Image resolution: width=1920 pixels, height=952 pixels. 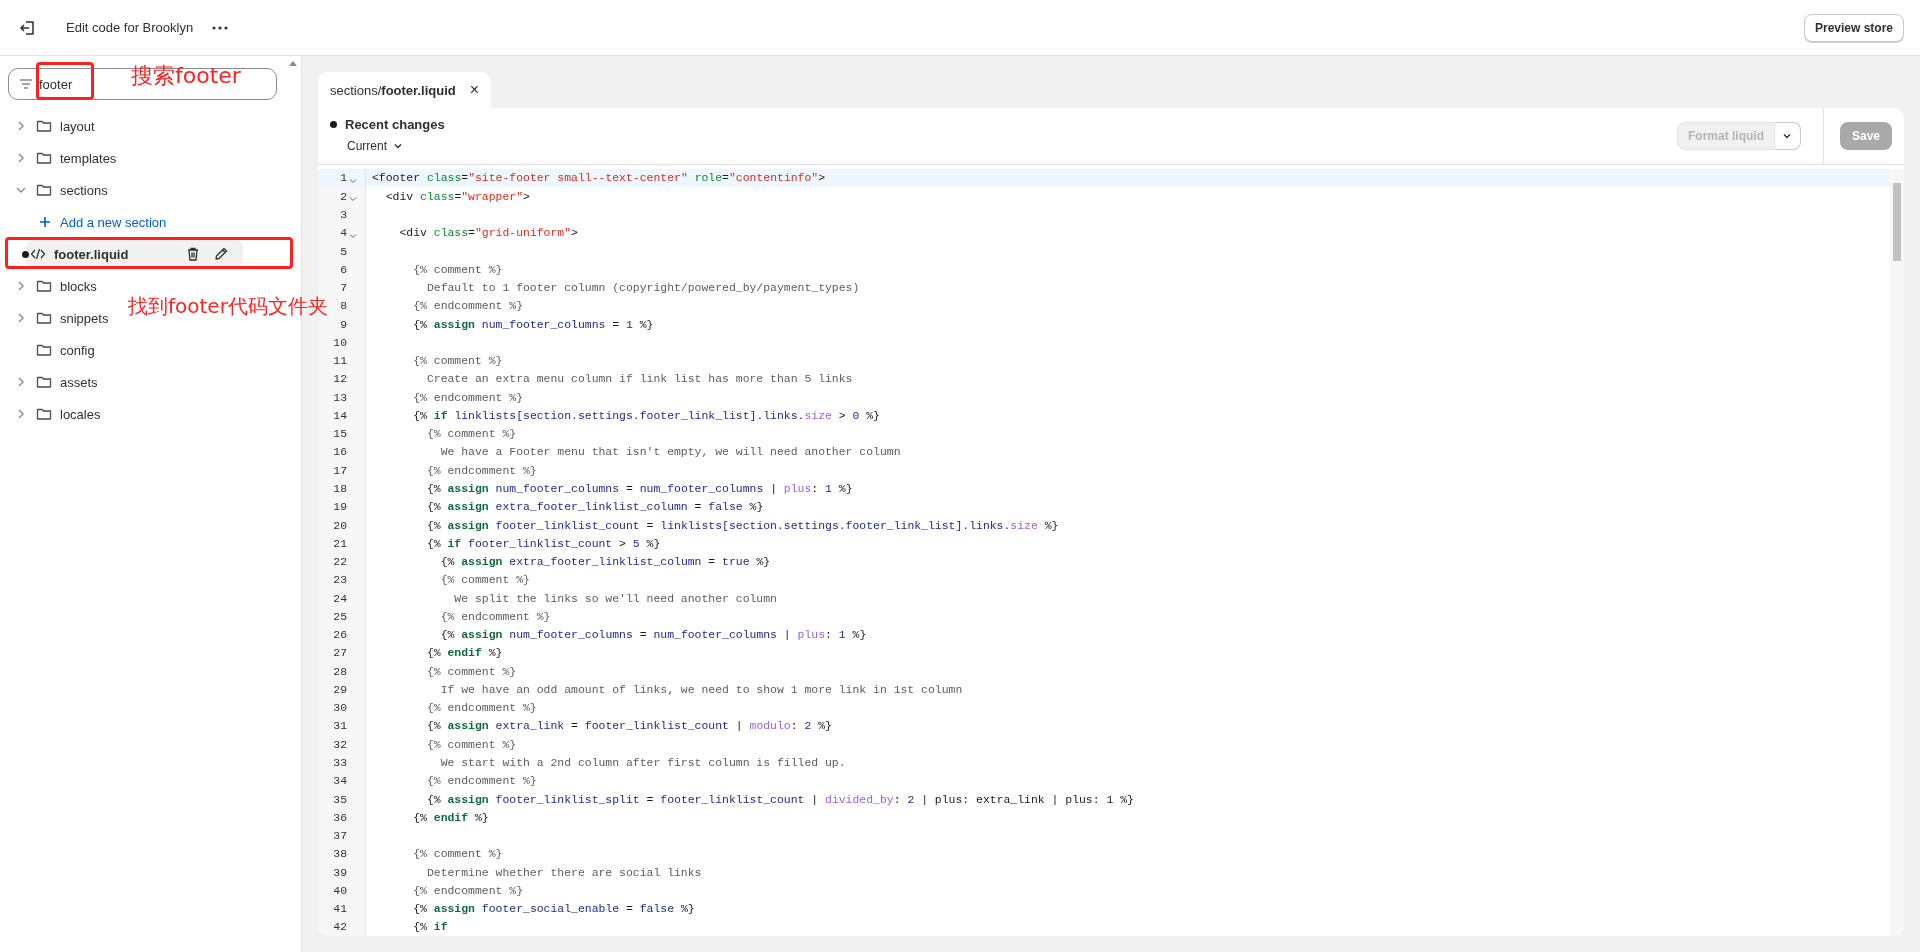 I want to click on file-row: footer.liquid, so click(x=134, y=254).